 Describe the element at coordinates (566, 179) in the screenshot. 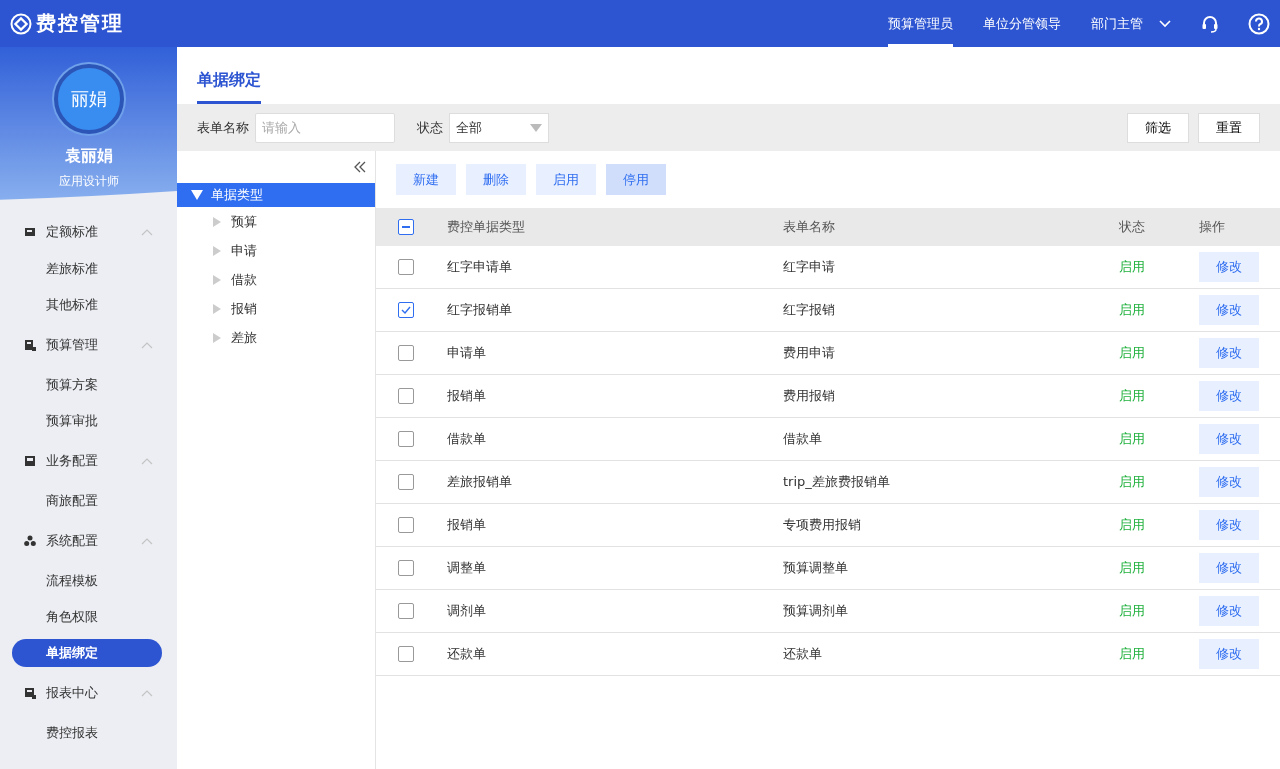

I see `toolbar-button: 启用` at that location.